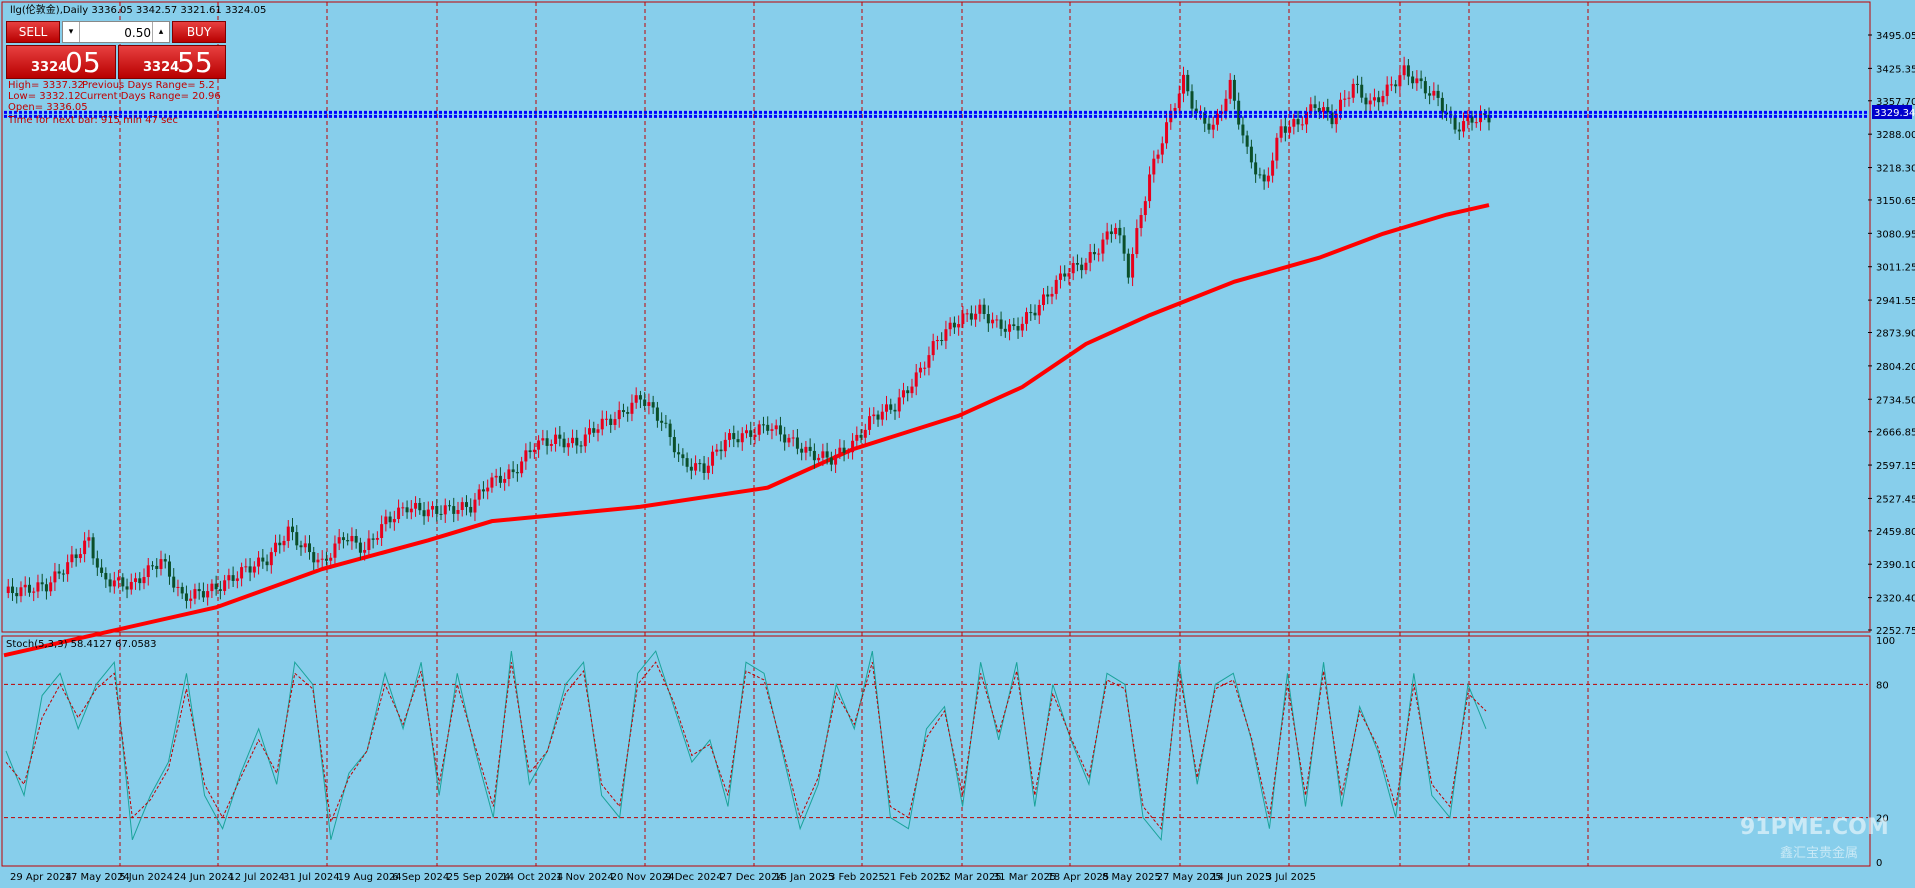 The height and width of the screenshot is (888, 1915). What do you see at coordinates (1895, 466) in the screenshot?
I see `y-tick-label: 2597.15` at bounding box center [1895, 466].